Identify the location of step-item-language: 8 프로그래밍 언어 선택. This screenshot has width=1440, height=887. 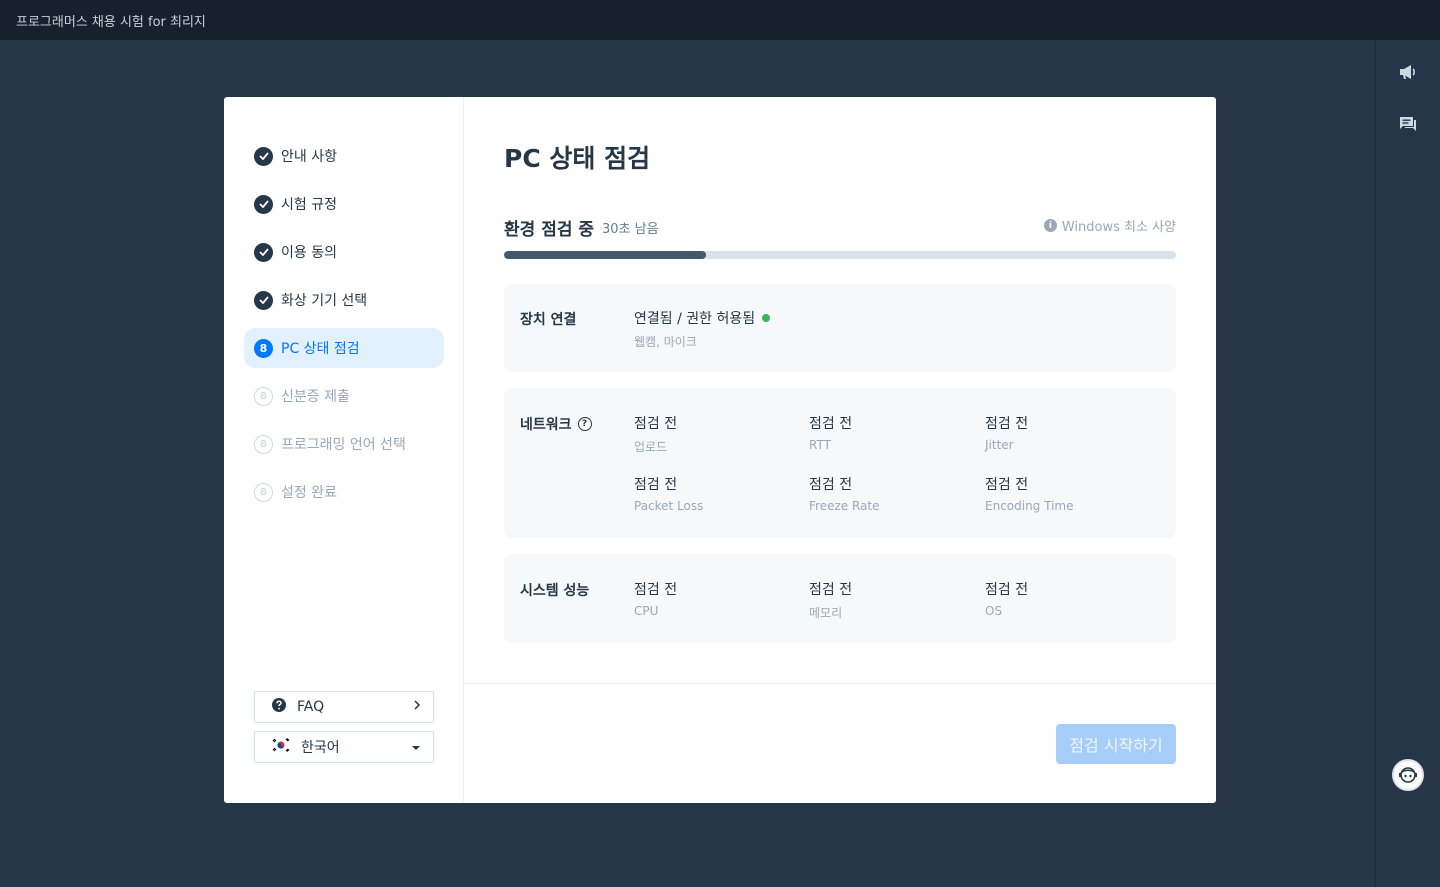
(344, 444).